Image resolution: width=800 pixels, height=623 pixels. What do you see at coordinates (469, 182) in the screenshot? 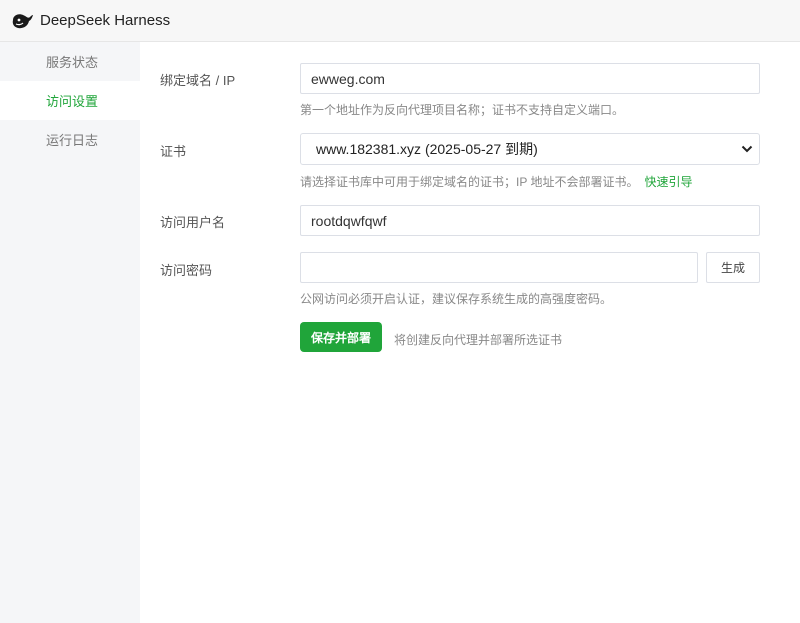
I see `cert-hint-text: 请选择证书库中可用于绑定域名的证书；IP 地址不会部署证书。` at bounding box center [469, 182].